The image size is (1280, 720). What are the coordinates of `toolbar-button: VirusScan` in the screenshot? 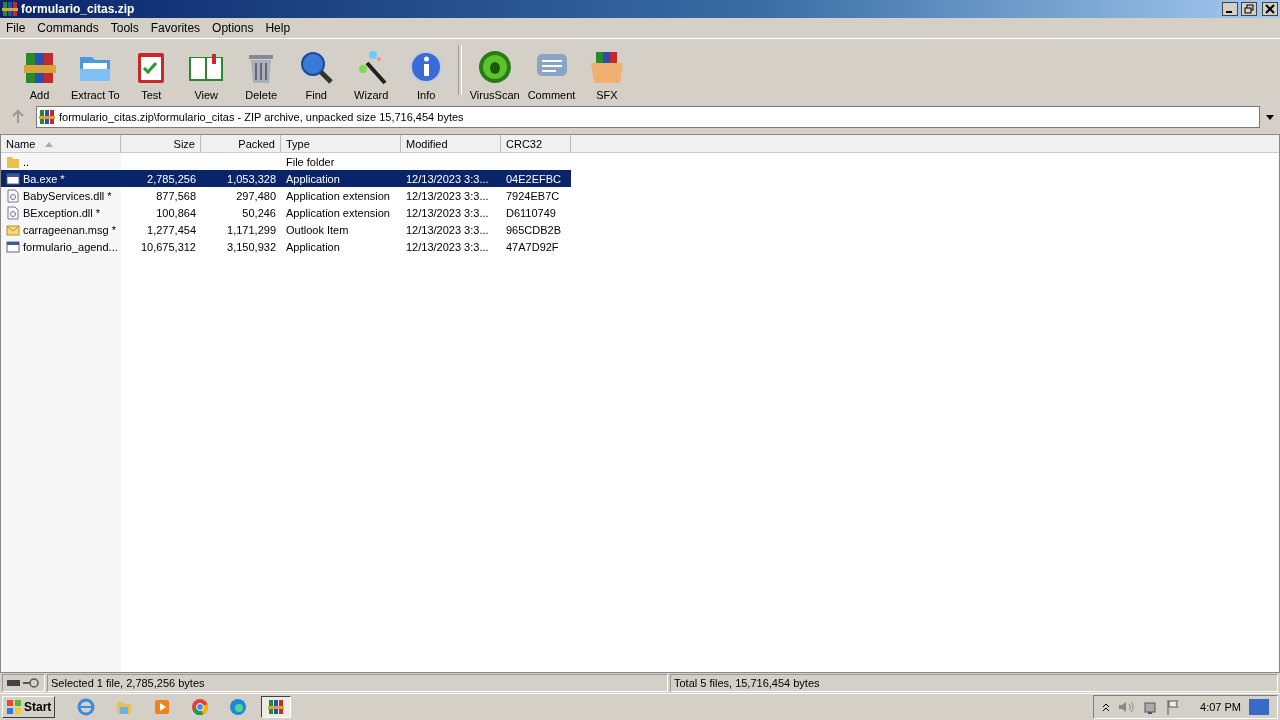 It's located at (494, 75).